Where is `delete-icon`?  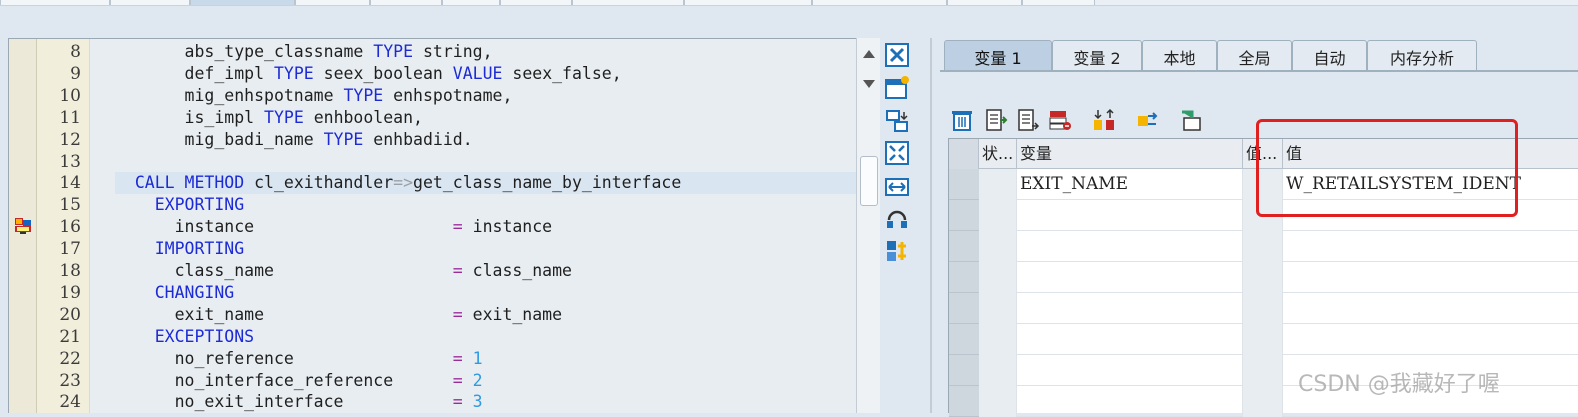
delete-icon is located at coordinates (962, 120).